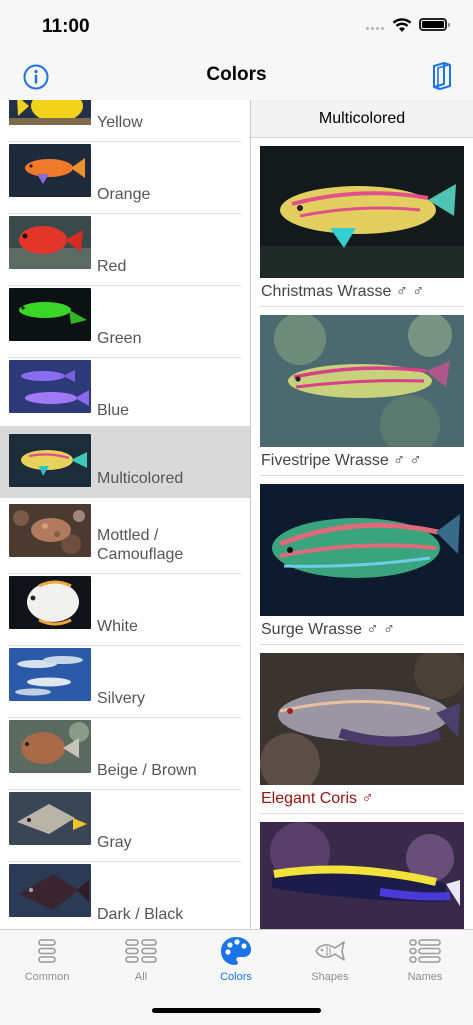 The width and height of the screenshot is (473, 1025). I want to click on results-header: Multicolored, so click(362, 119).